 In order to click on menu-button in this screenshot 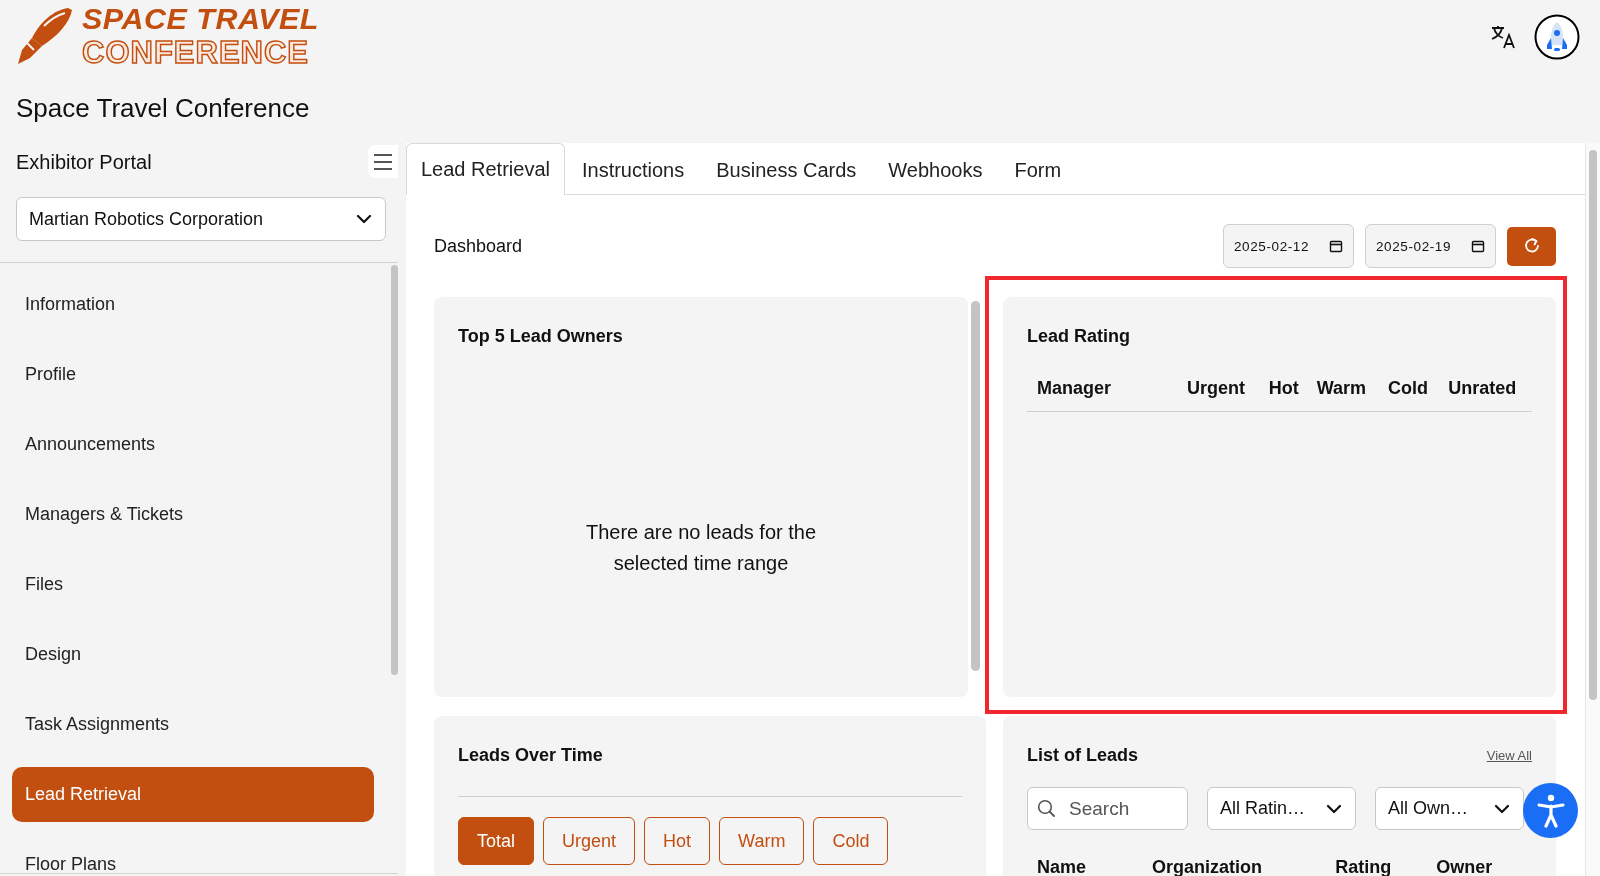, I will do `click(383, 161)`.